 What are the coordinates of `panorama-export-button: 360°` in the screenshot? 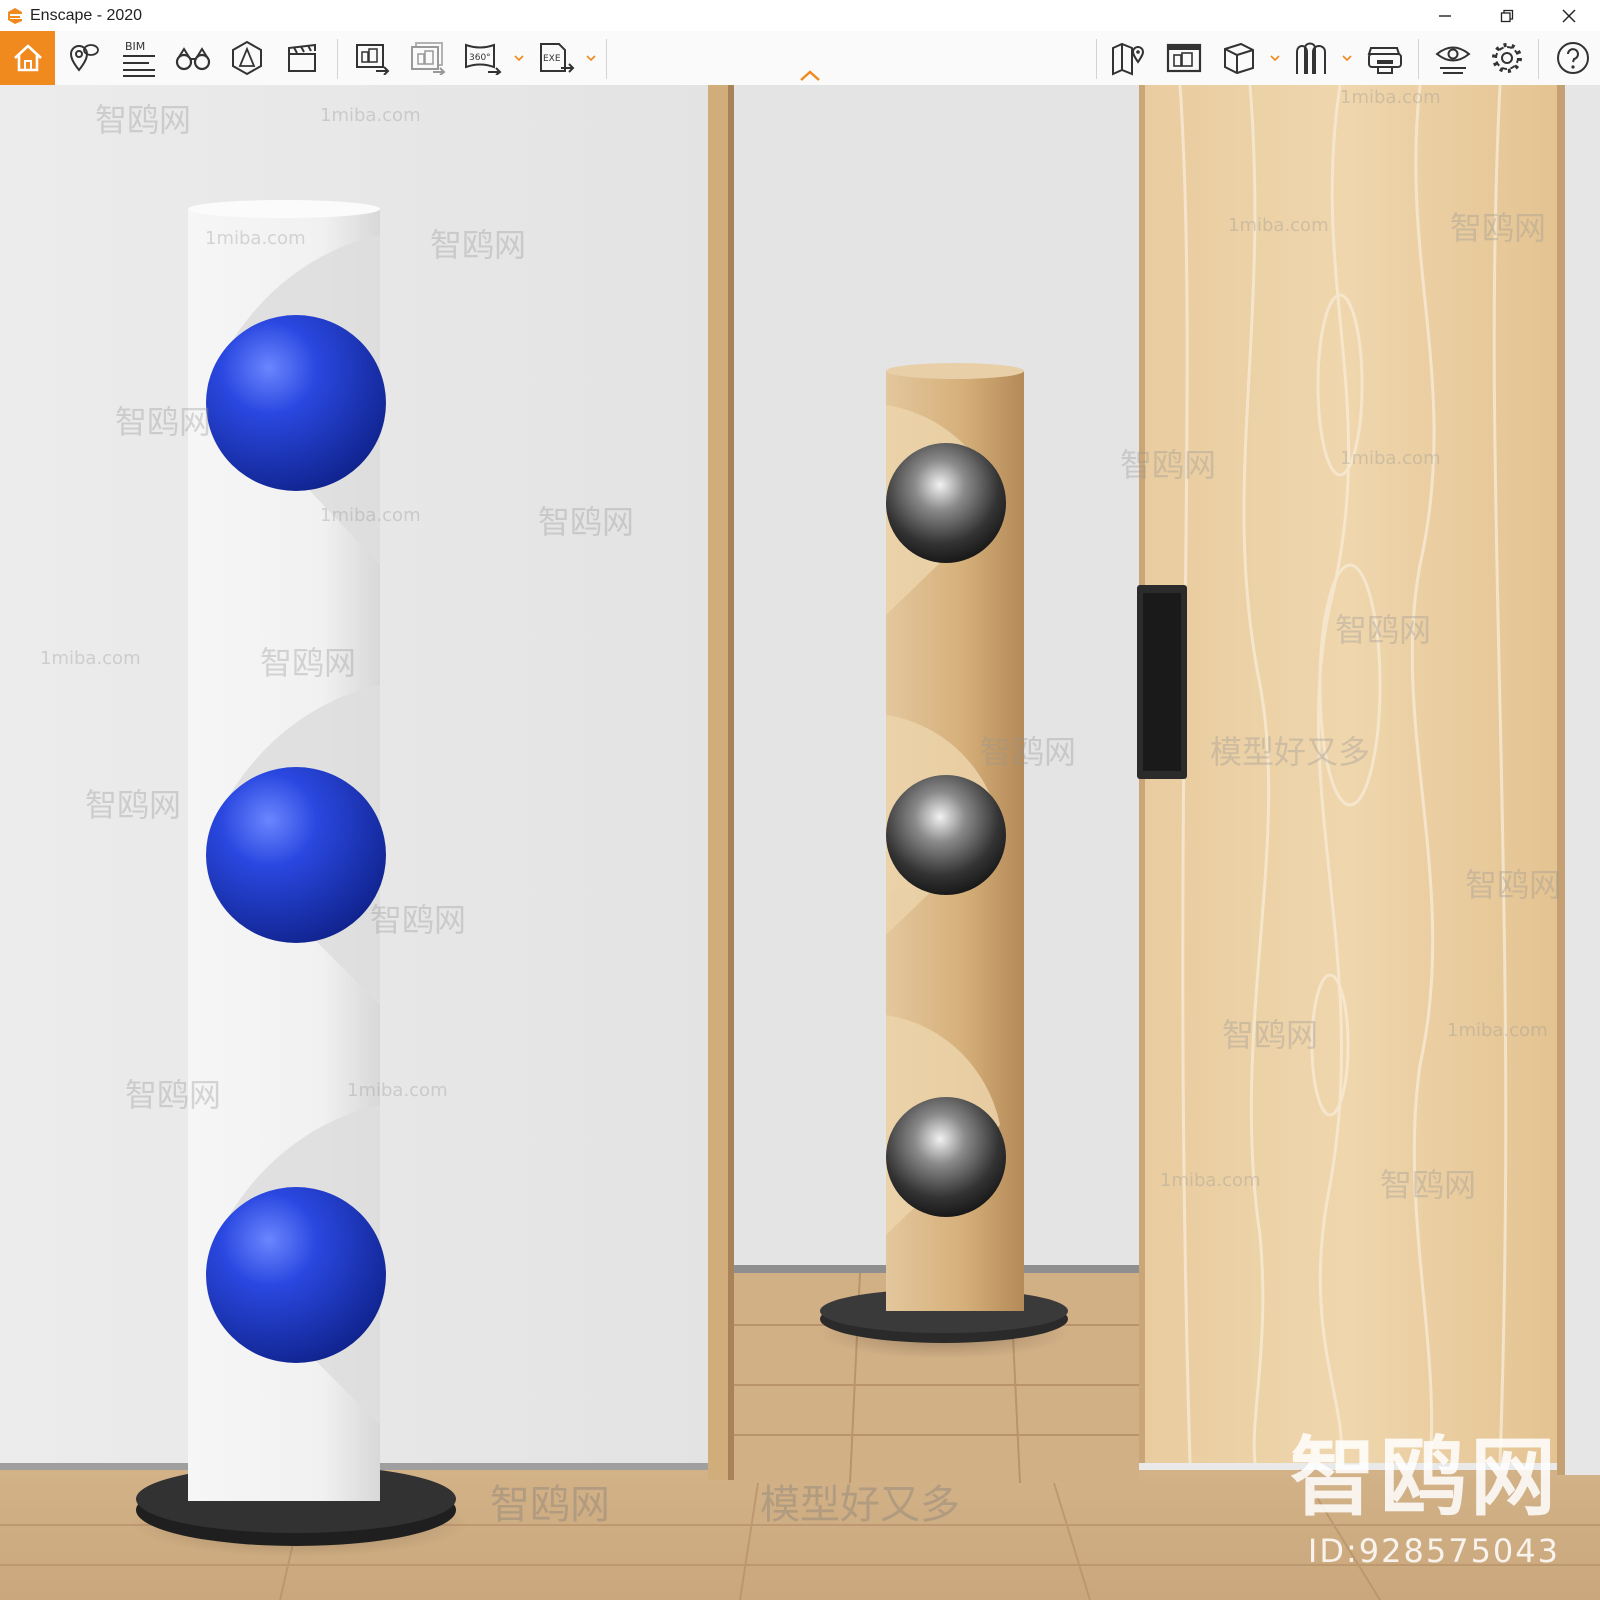 It's located at (483, 58).